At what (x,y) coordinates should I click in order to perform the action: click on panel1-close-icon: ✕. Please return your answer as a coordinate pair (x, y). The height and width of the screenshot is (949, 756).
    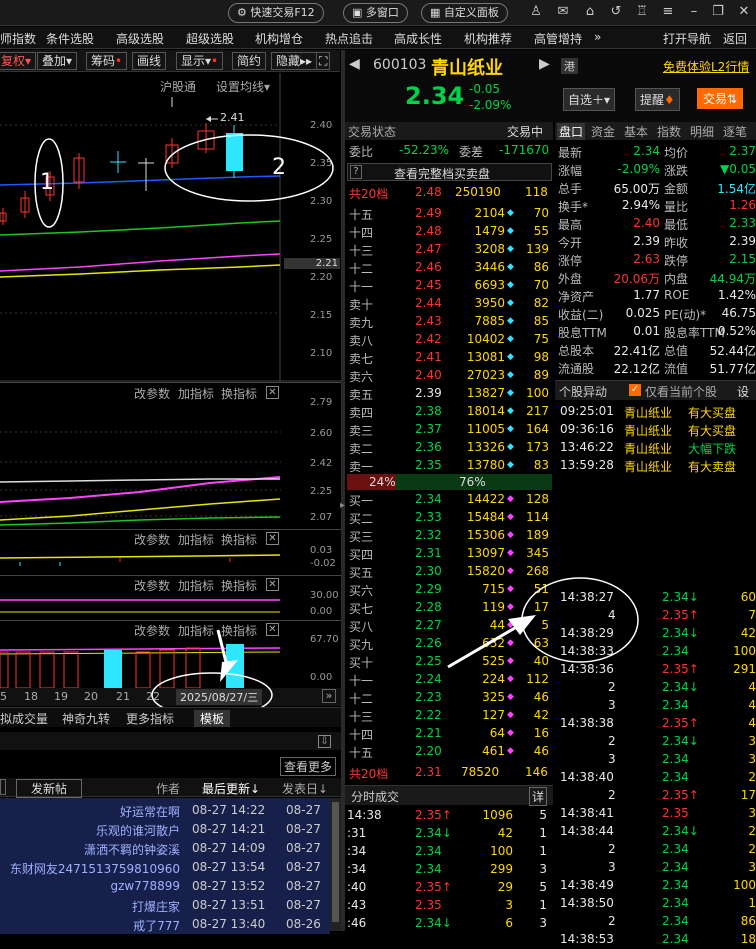
    Looking at the image, I should click on (272, 392).